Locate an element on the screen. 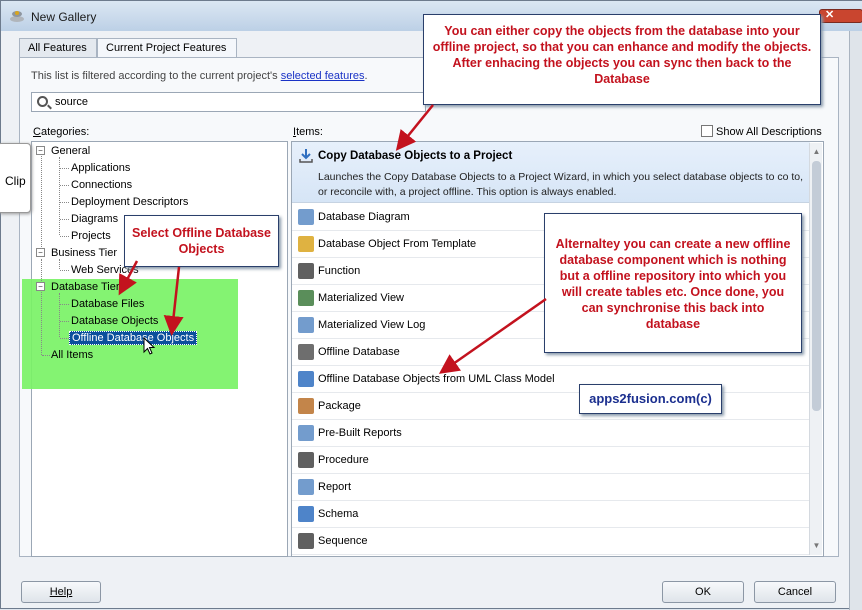 The width and height of the screenshot is (862, 610). tree-item-connections: Connections is located at coordinates (101, 185).